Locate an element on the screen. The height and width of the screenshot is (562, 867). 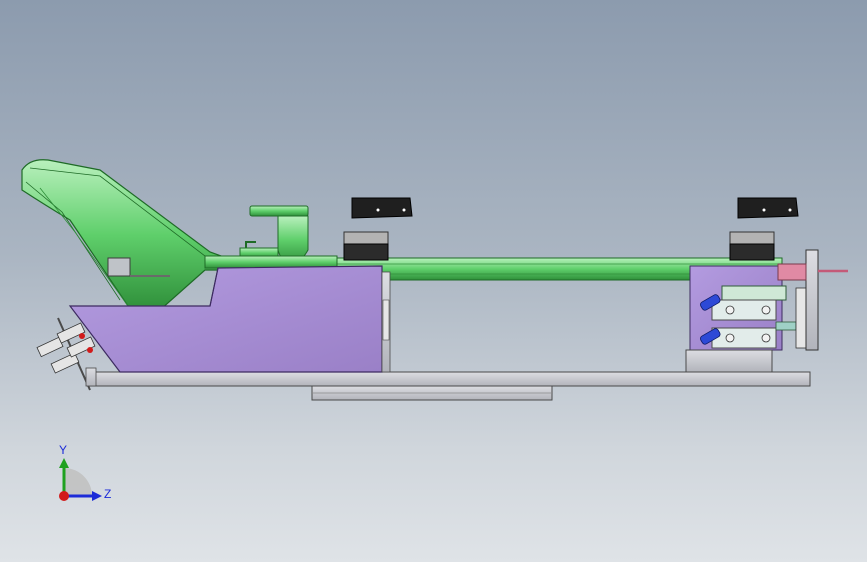
coordinate-triad is located at coordinates (80, 479).